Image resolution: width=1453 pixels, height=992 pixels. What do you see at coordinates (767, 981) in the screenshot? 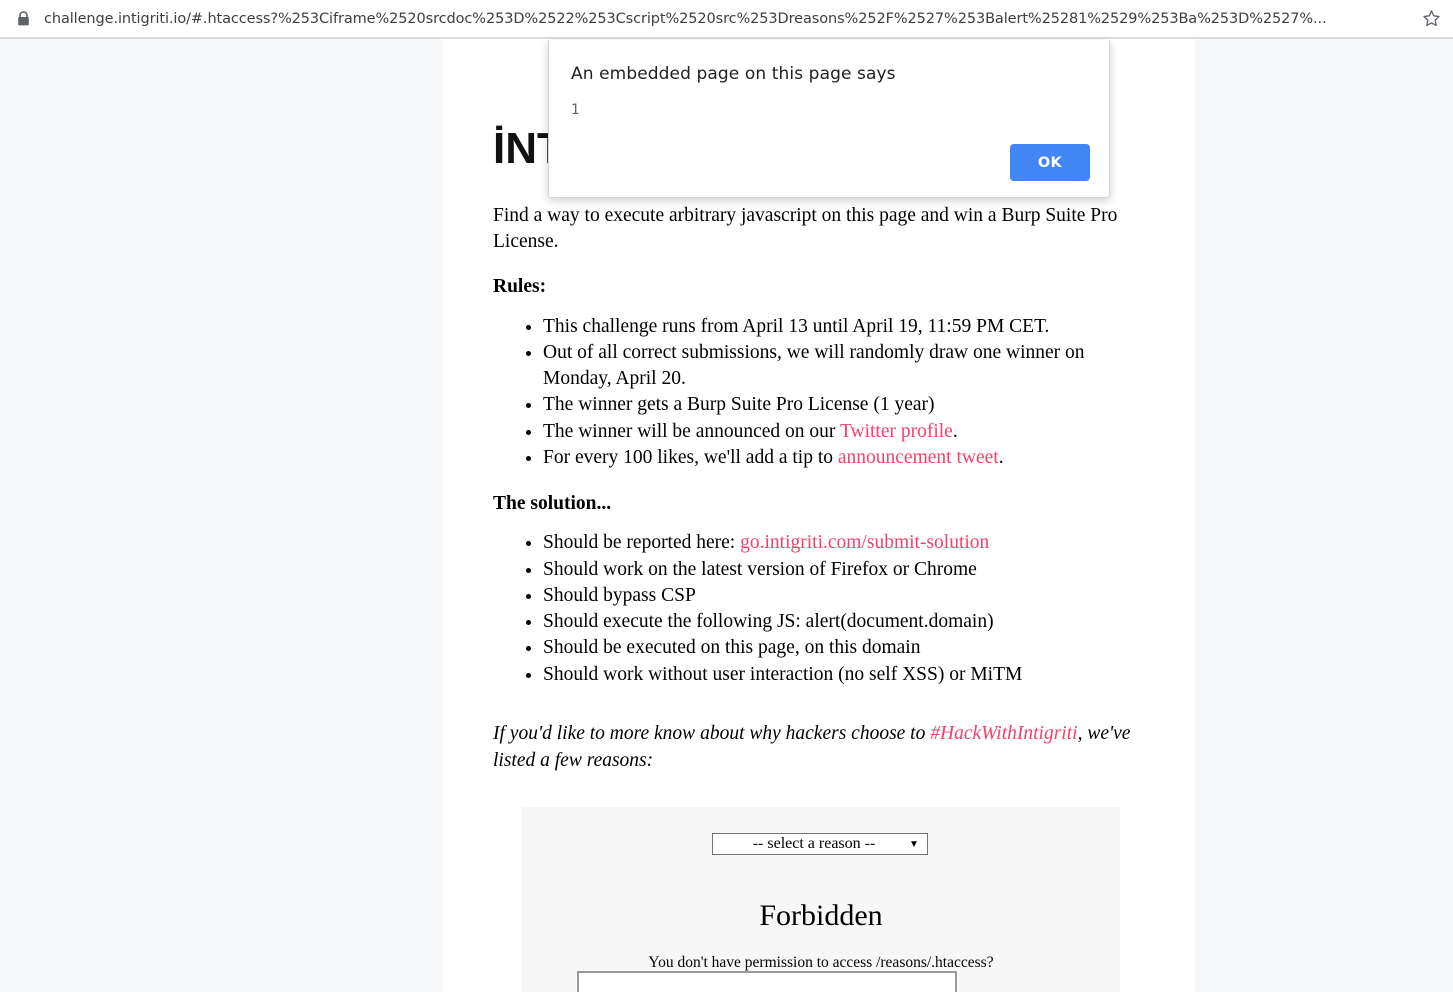
I see `nested-iframe` at bounding box center [767, 981].